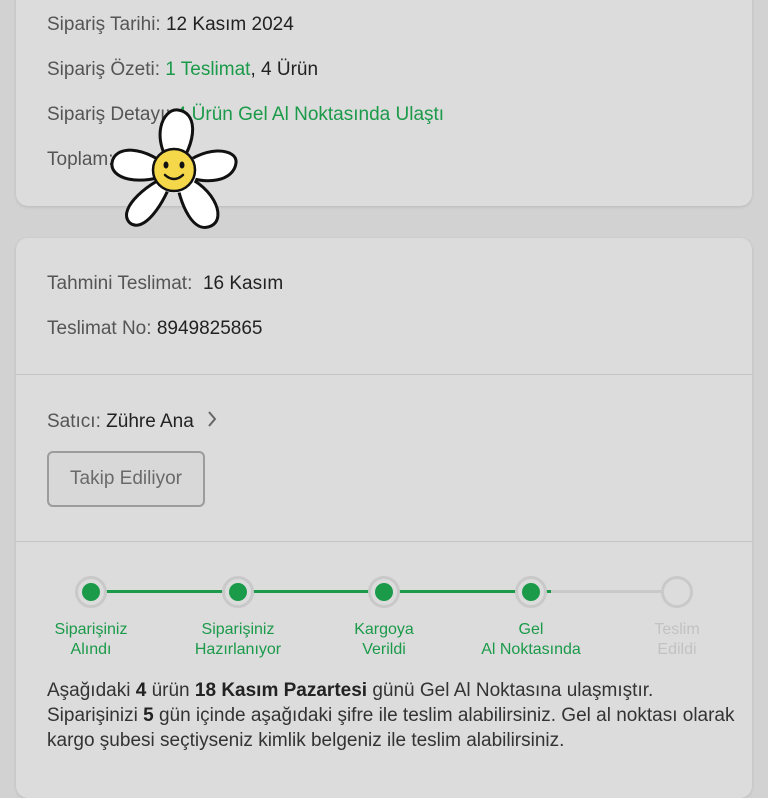 The image size is (768, 798). I want to click on seller-label: Satıcı:, so click(74, 422).